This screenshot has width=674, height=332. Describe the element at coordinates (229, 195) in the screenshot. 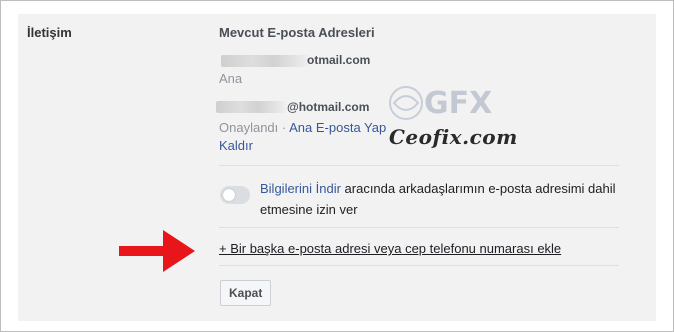

I see `toggle-knob` at that location.